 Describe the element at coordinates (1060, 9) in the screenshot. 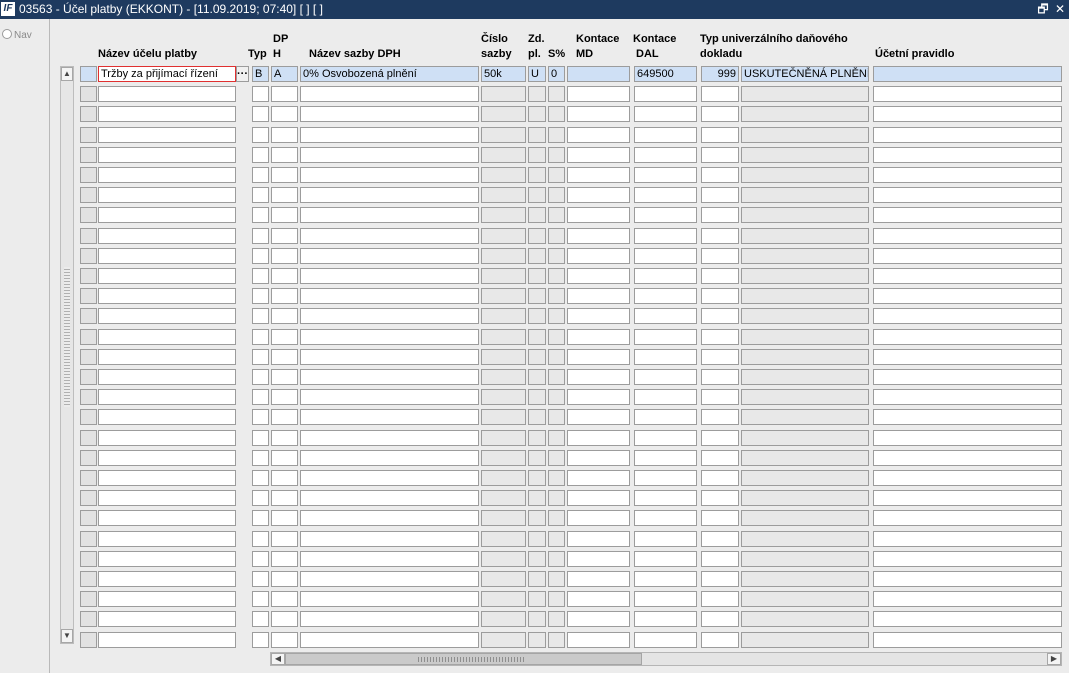

I see `close-window-button: ✕` at that location.